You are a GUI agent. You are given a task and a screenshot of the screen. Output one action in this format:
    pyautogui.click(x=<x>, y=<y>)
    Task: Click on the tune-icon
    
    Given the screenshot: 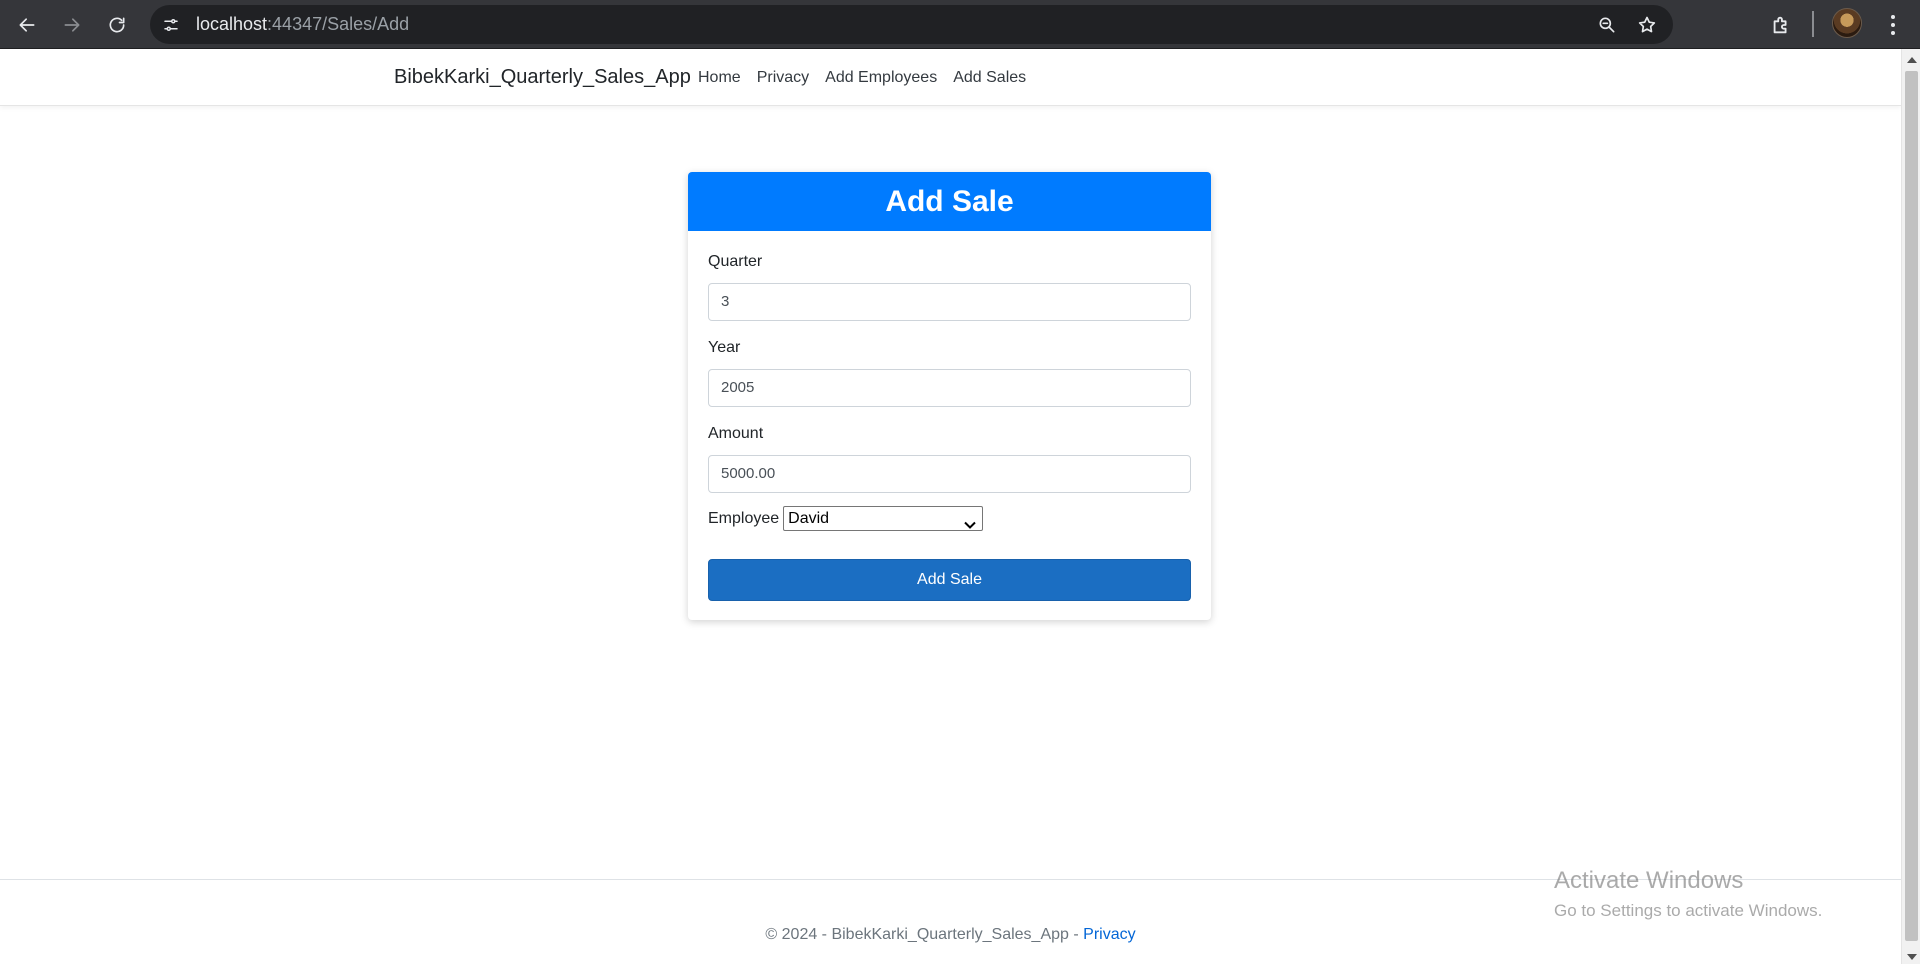 What is the action you would take?
    pyautogui.click(x=171, y=25)
    